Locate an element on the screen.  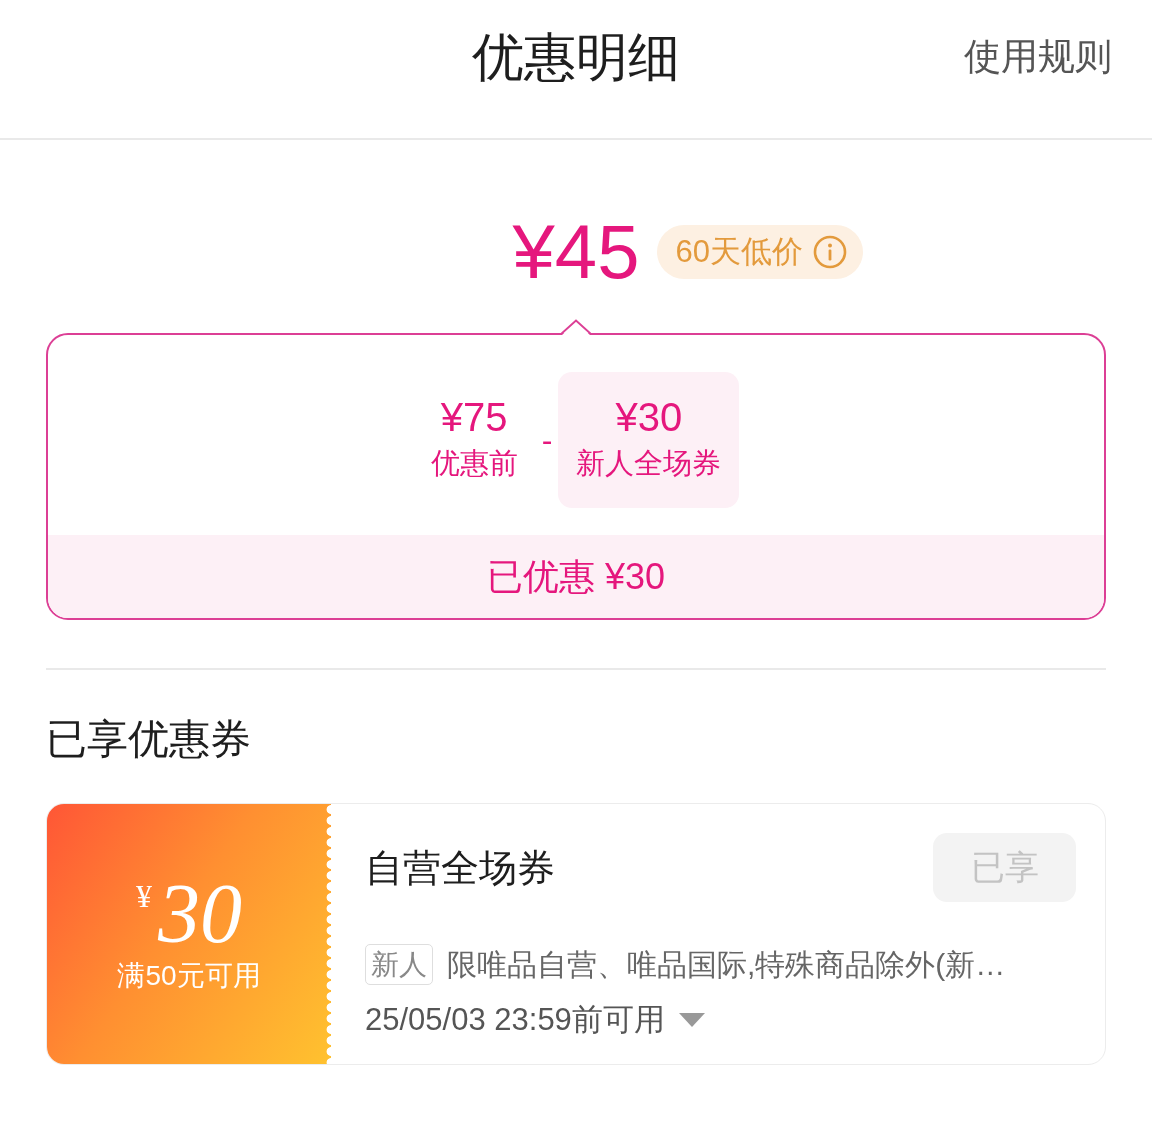
validity-date: 25/05/03 23:59前可用 is located at coordinates (515, 1020).